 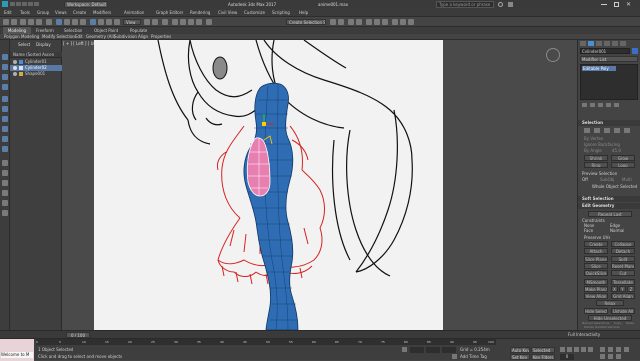 What do you see at coordinates (510, 4) in the screenshot?
I see `user-icon` at bounding box center [510, 4].